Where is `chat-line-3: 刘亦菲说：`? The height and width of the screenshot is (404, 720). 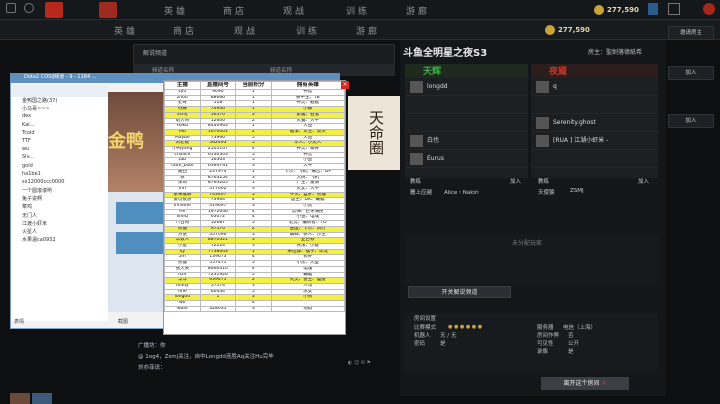
chat-line-3: 刘亦菲说： is located at coordinates (152, 368).